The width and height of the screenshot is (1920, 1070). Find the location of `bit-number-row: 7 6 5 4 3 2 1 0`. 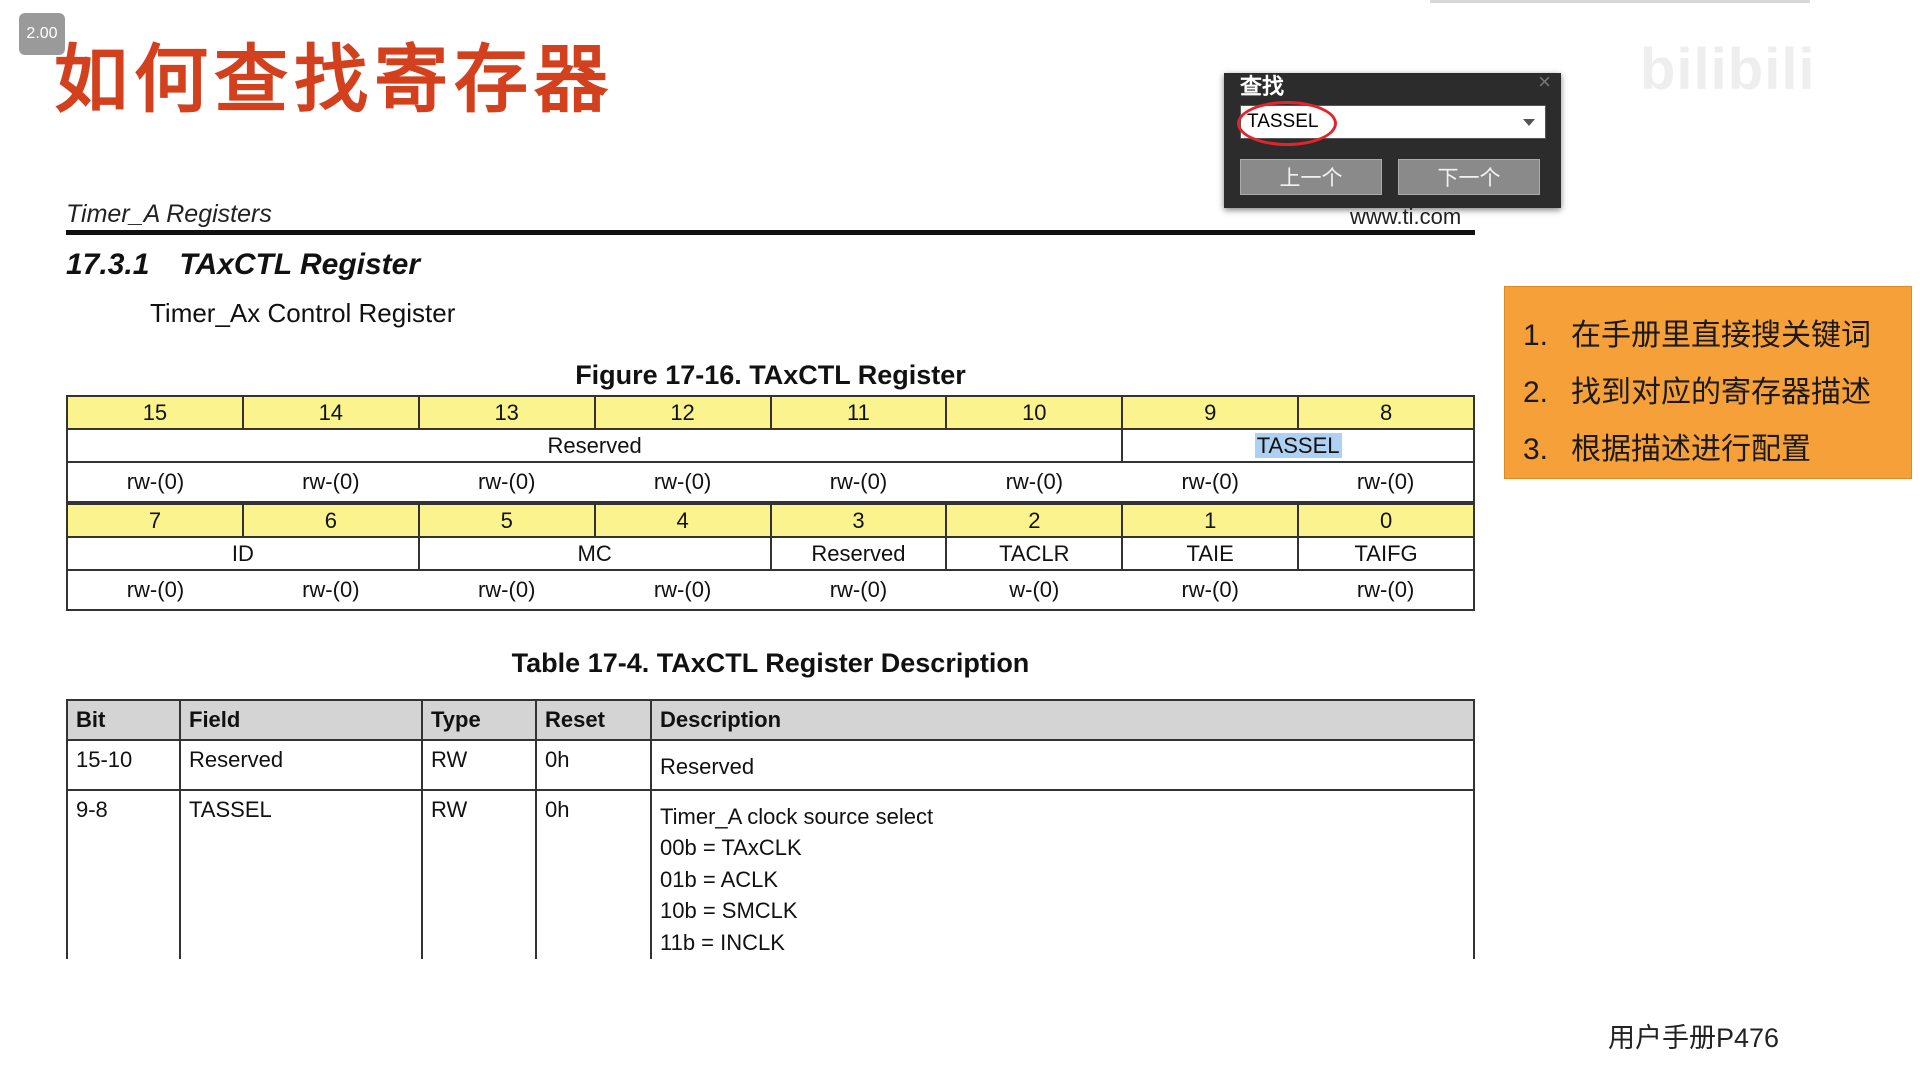

bit-number-row: 7 6 5 4 3 2 1 0 is located at coordinates (770, 520).